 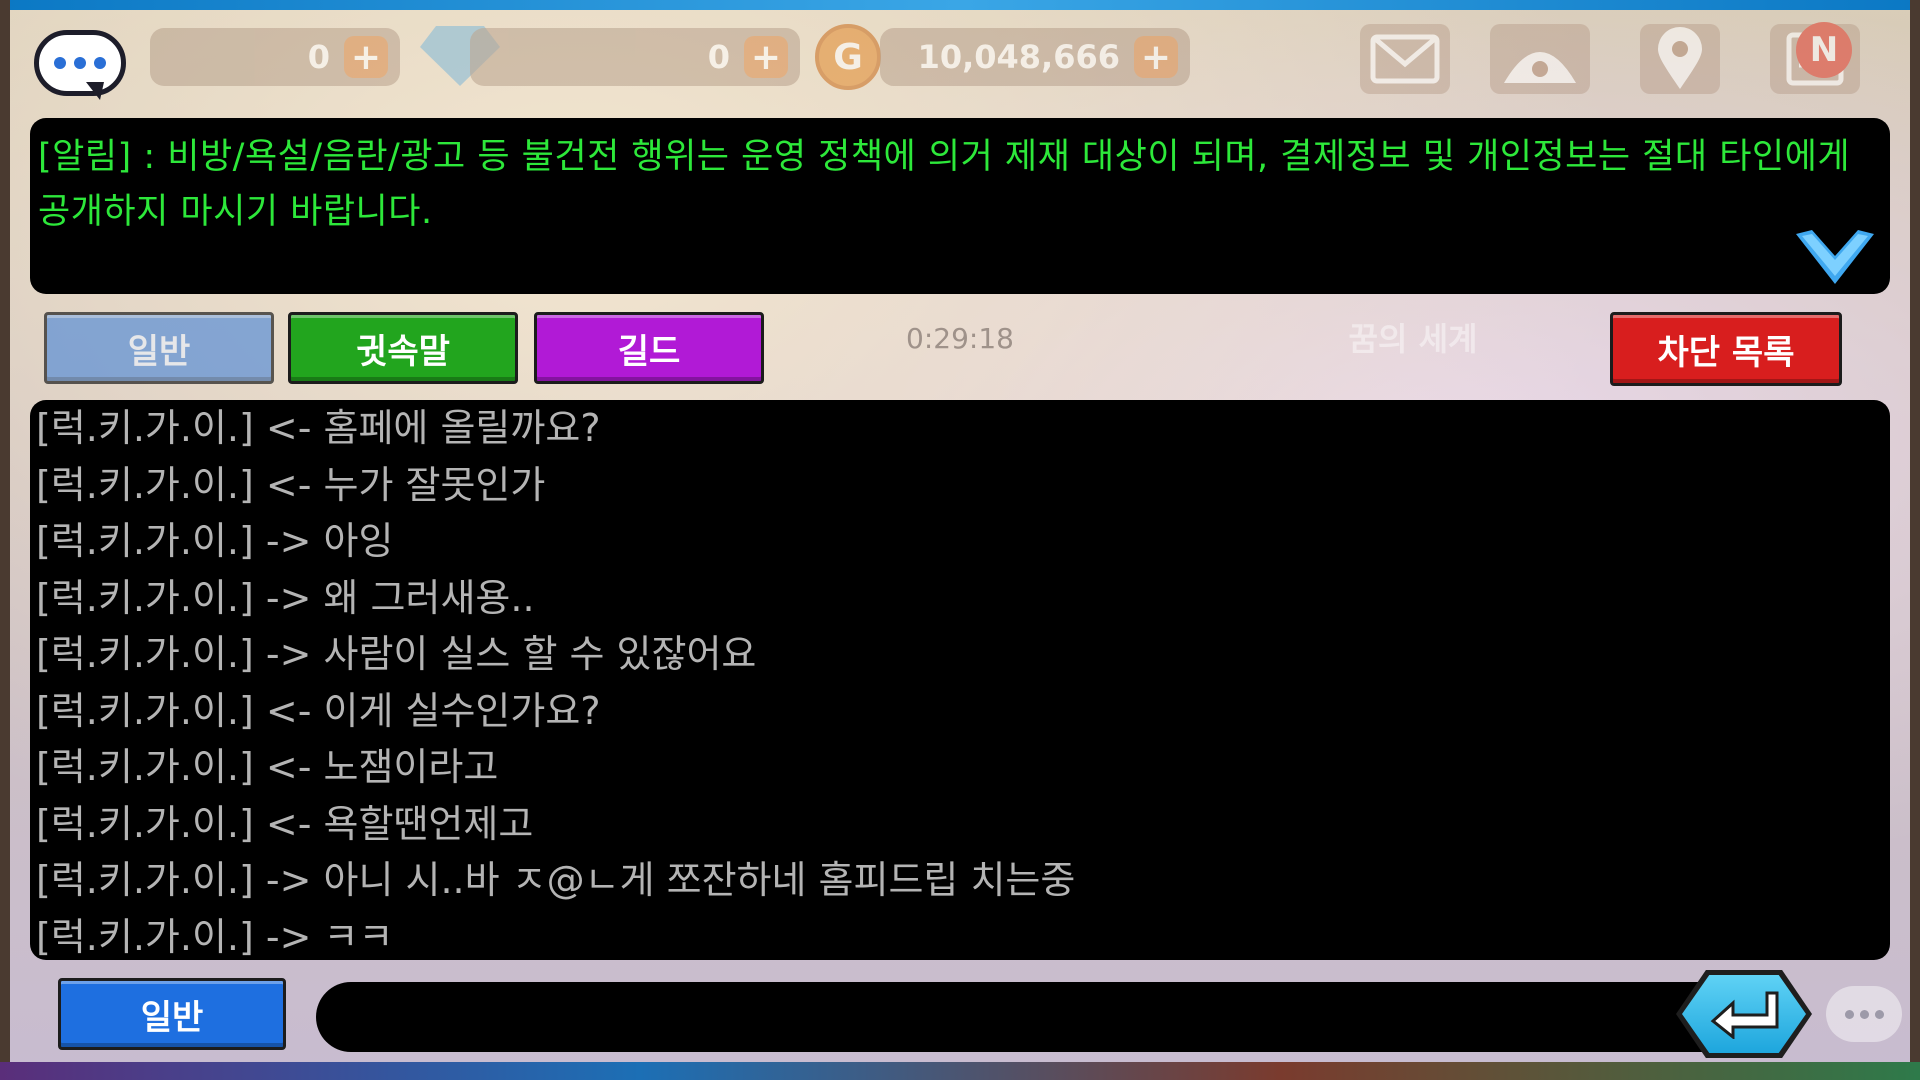 I want to click on chat-message: [럭.키.가.이.] -> 왜 그러새용.., so click(x=285, y=597).